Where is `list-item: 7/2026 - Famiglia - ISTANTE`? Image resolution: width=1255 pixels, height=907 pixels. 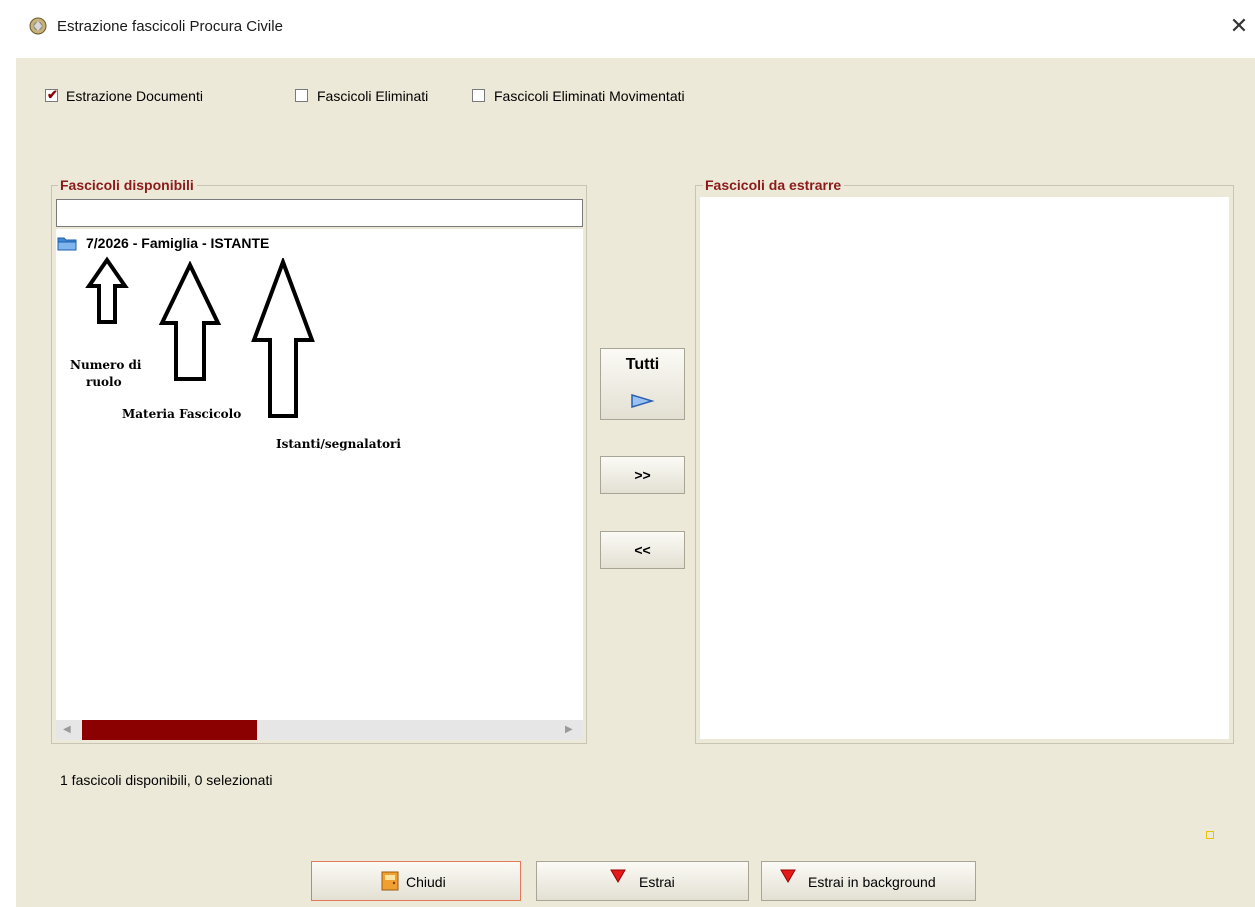
list-item: 7/2026 - Famiglia - ISTANTE is located at coordinates (207, 243).